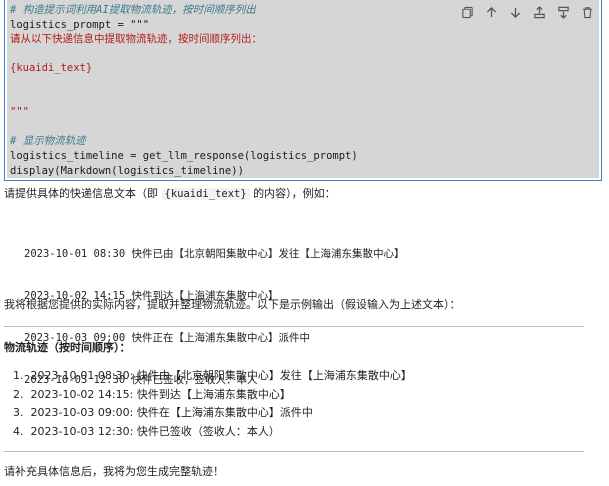 This screenshot has height=486, width=609. What do you see at coordinates (527, 12) in the screenshot?
I see `cell-toolbar` at bounding box center [527, 12].